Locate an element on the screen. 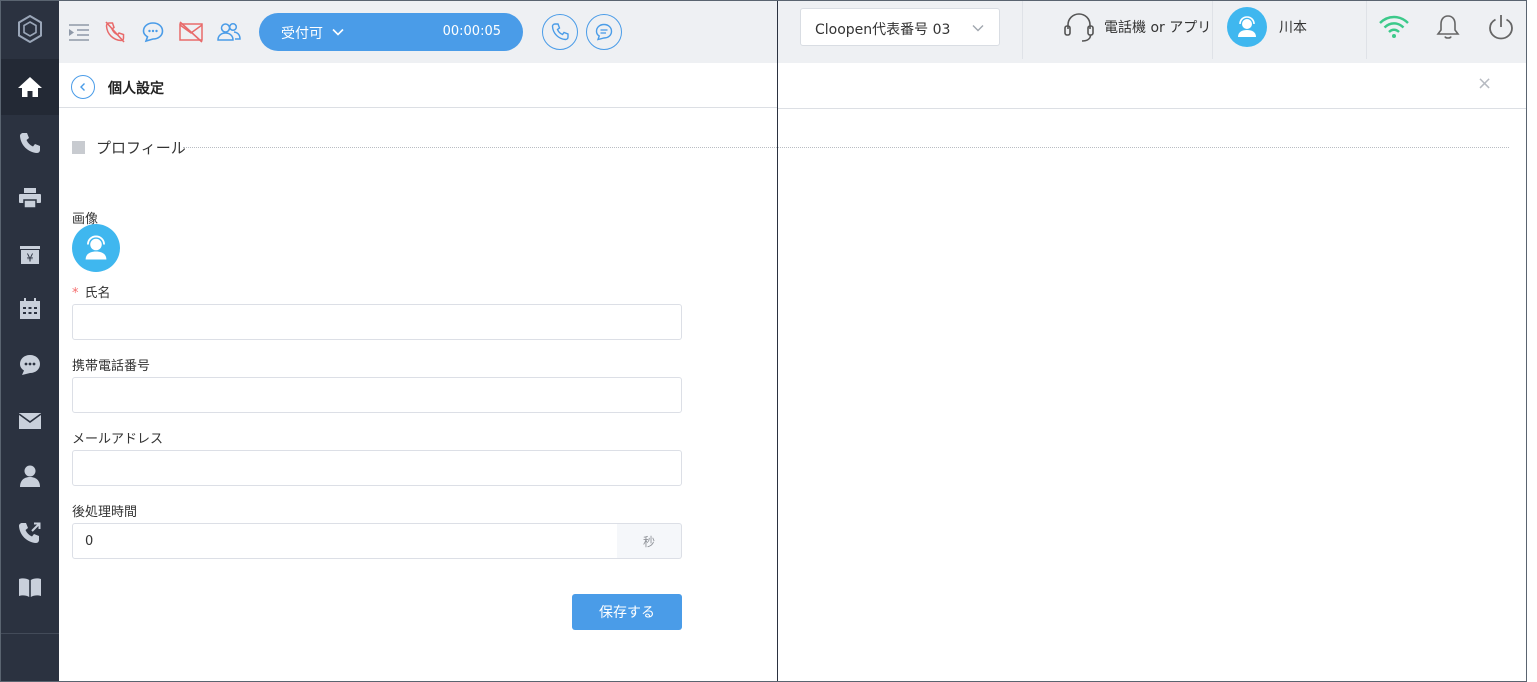 Image resolution: width=1537 pixels, height=682 pixels. menu-collapse-button is located at coordinates (79, 32).